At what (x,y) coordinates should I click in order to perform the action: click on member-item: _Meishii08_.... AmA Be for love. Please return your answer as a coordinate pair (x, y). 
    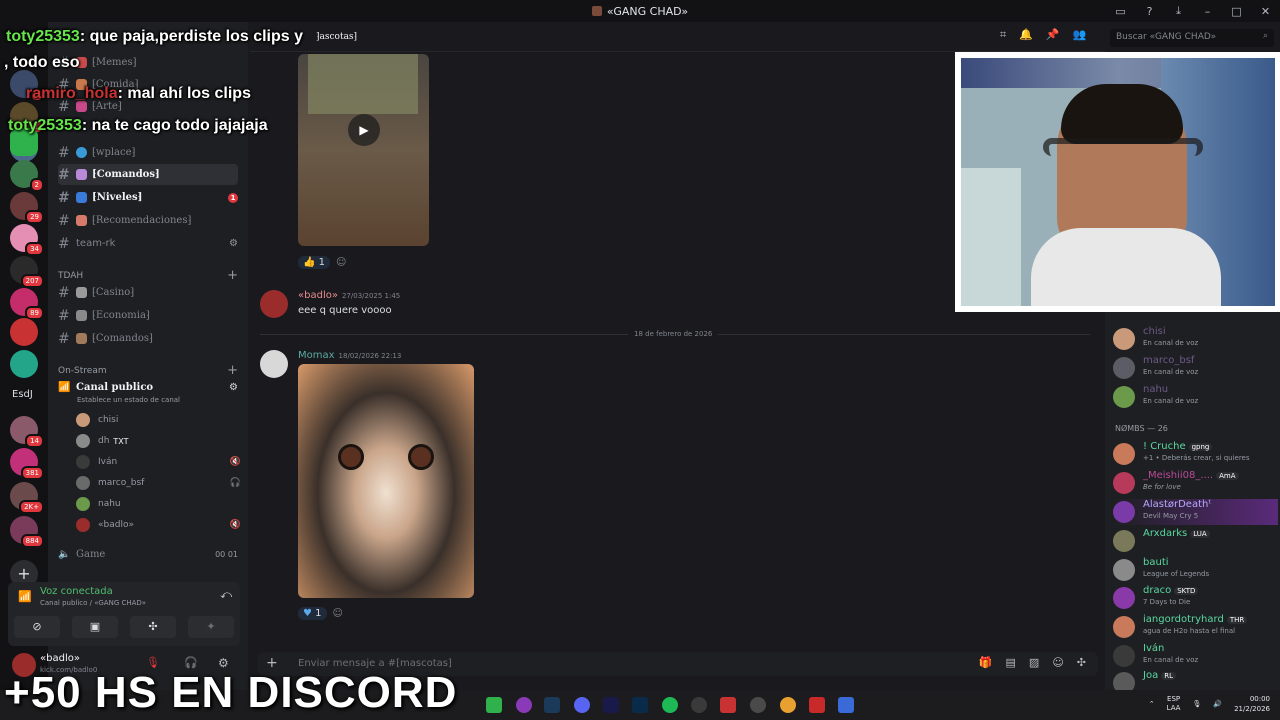
    Looking at the image, I should click on (1195, 483).